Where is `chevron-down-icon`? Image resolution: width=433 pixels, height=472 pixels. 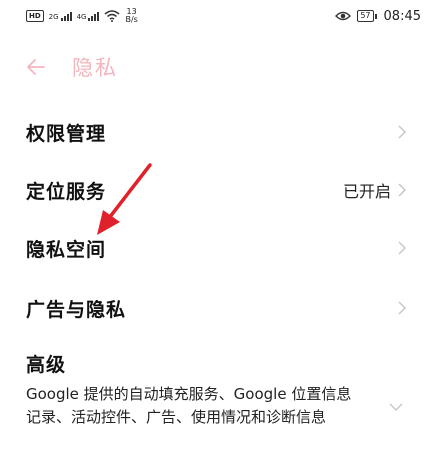
chevron-down-icon is located at coordinates (396, 407).